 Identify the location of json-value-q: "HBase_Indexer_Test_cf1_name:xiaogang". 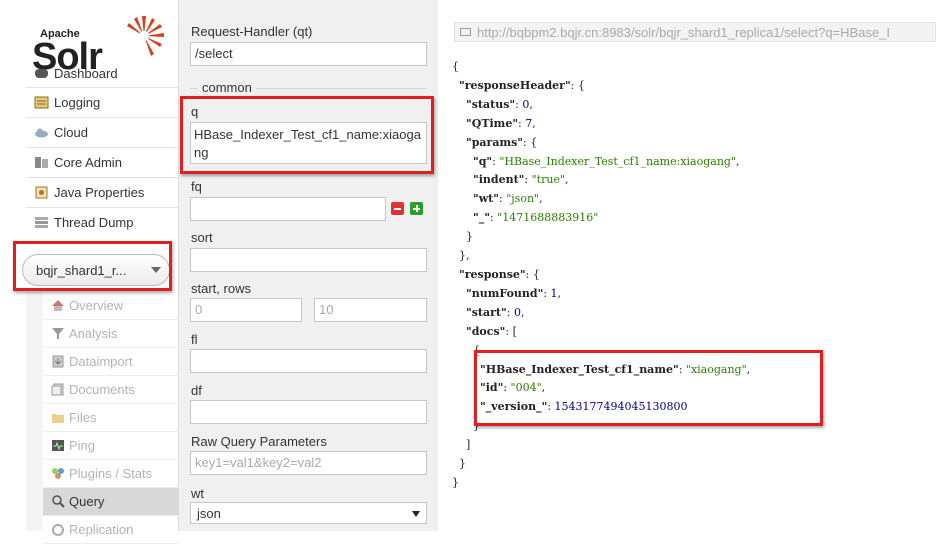
(618, 161).